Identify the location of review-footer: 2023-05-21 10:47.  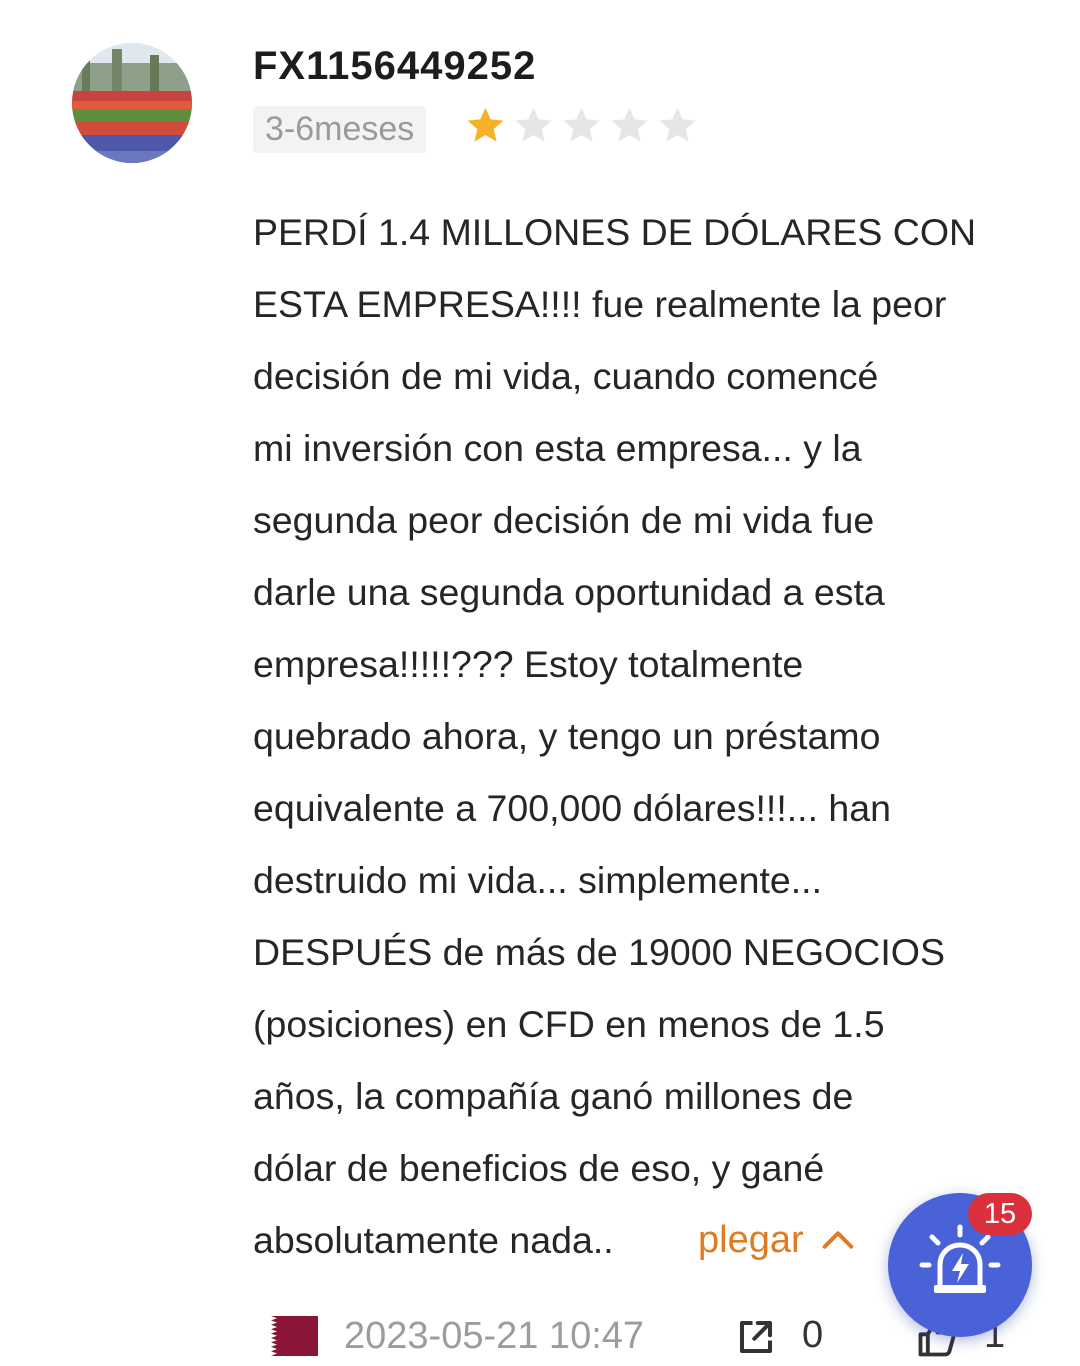
(448, 1336).